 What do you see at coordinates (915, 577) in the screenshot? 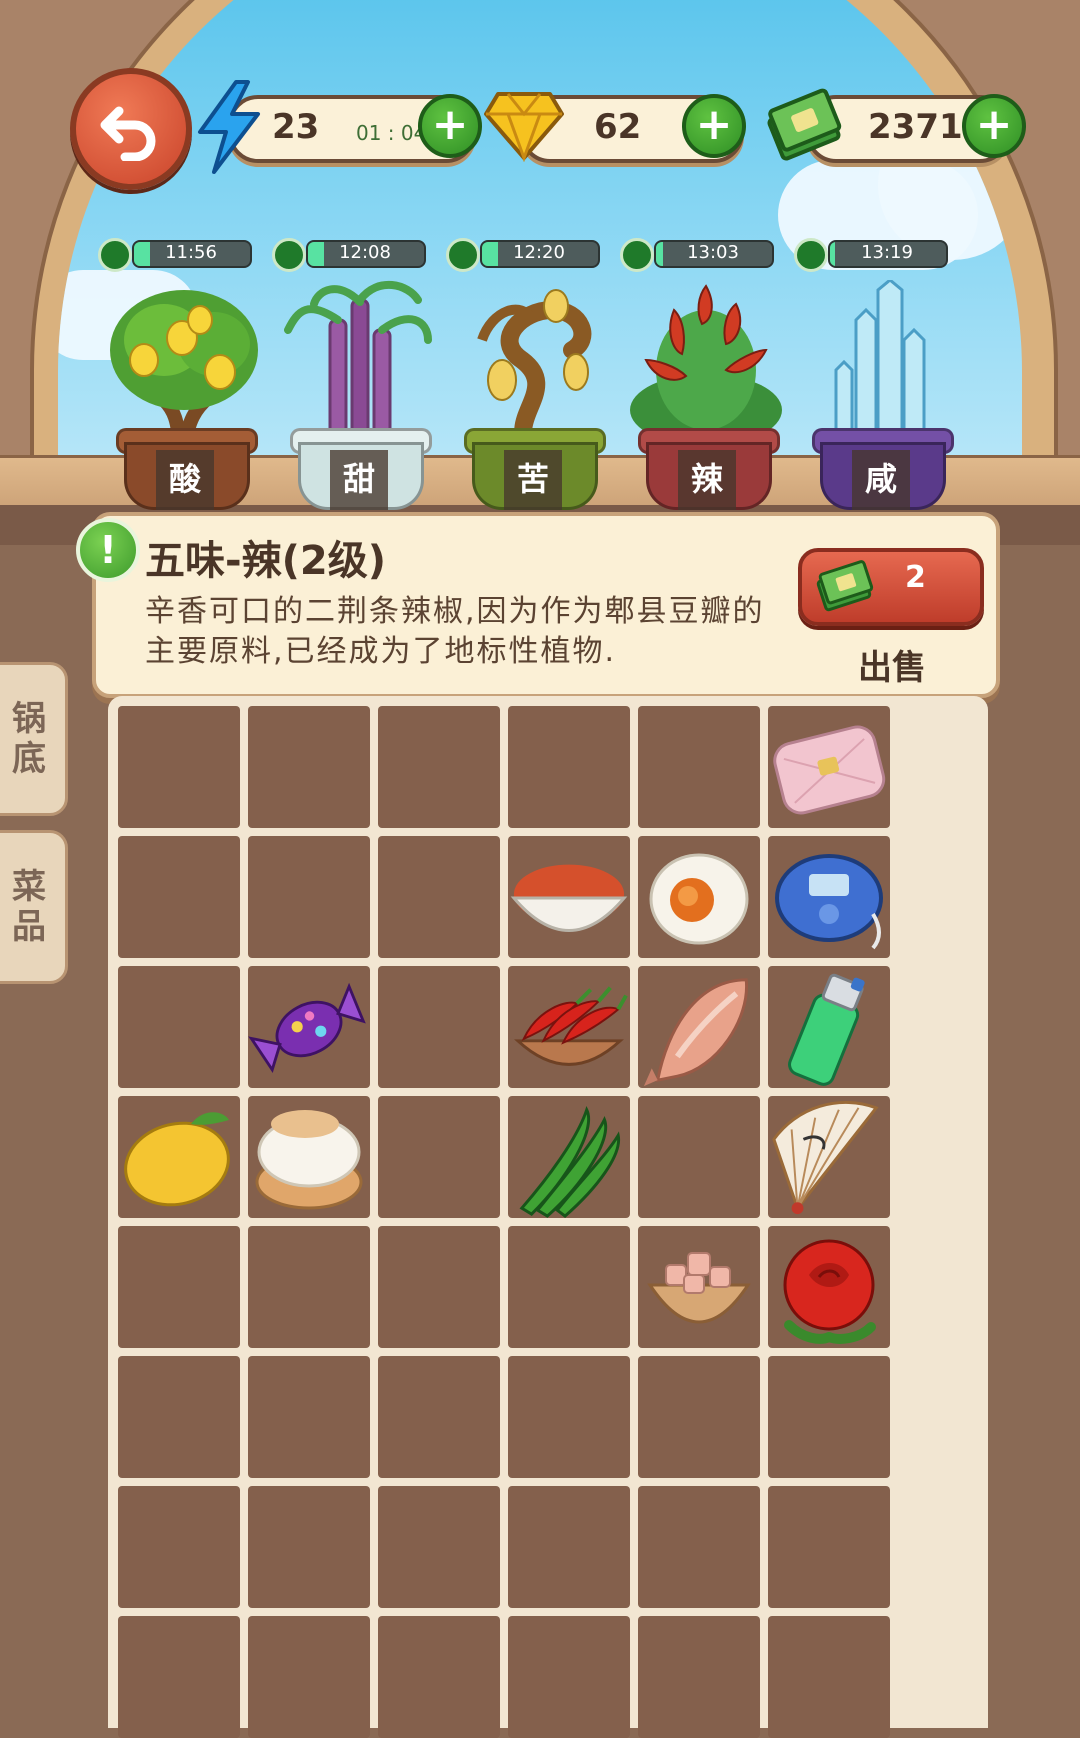
I see `sell-price: 2` at bounding box center [915, 577].